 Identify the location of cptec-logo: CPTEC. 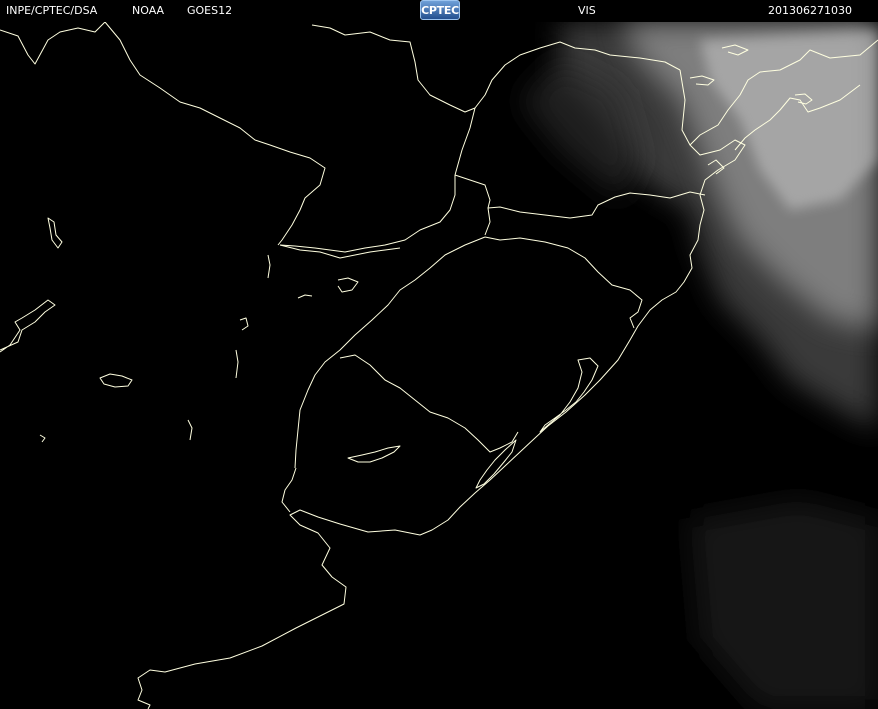
(440, 10).